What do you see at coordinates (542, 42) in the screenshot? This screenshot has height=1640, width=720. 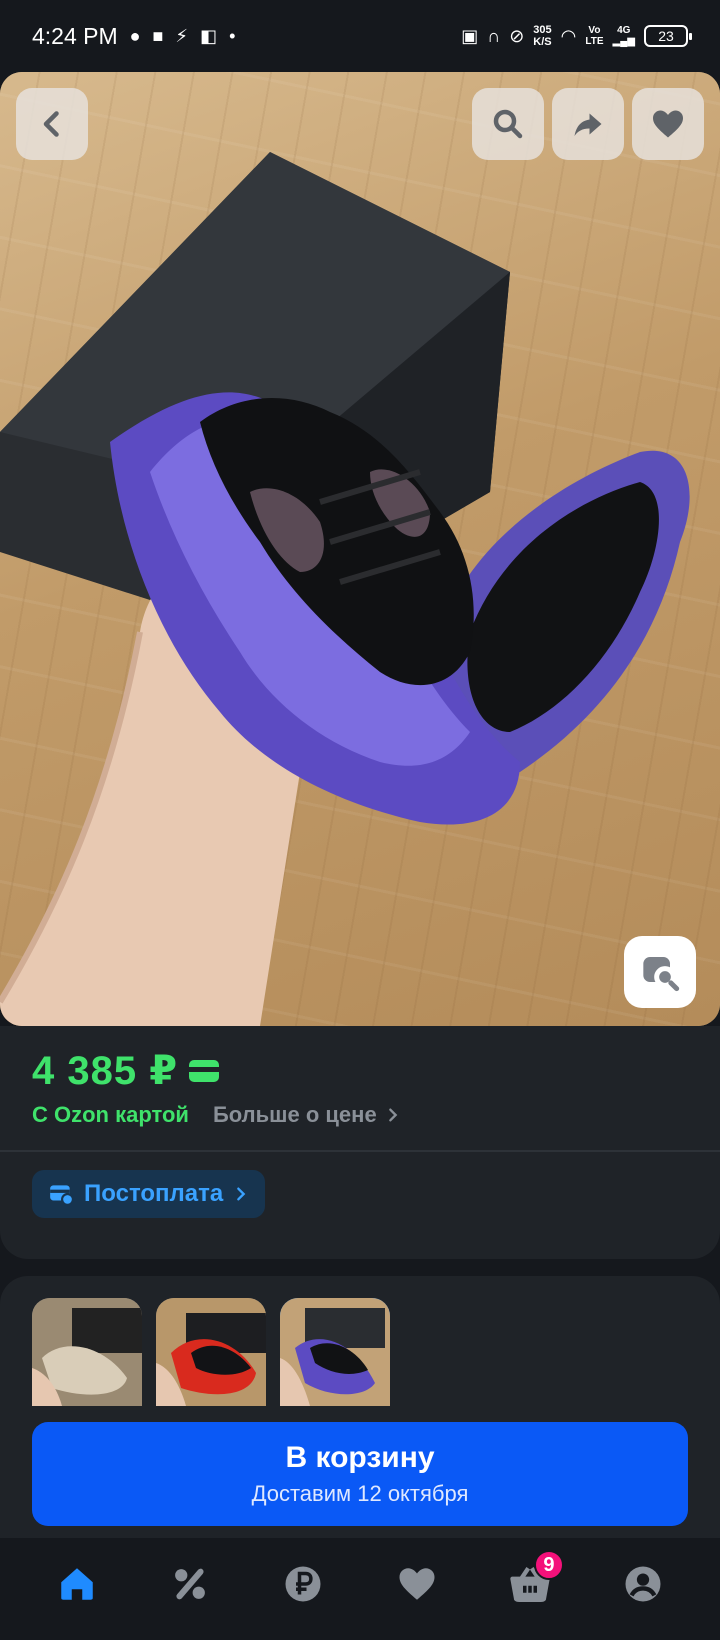 I see `net-speed-unit: K/S` at bounding box center [542, 42].